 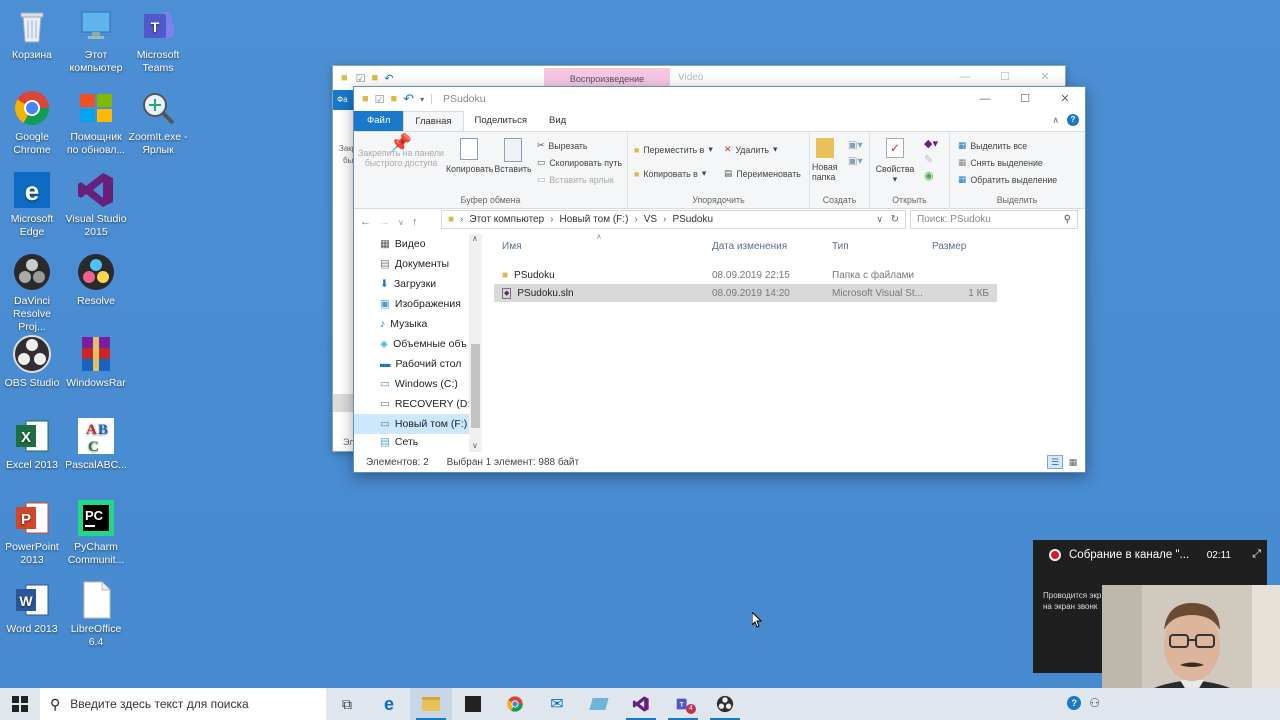 I want to click on nav-item-recovery-d: ▭ RECOVERY (D:), so click(x=418, y=404).